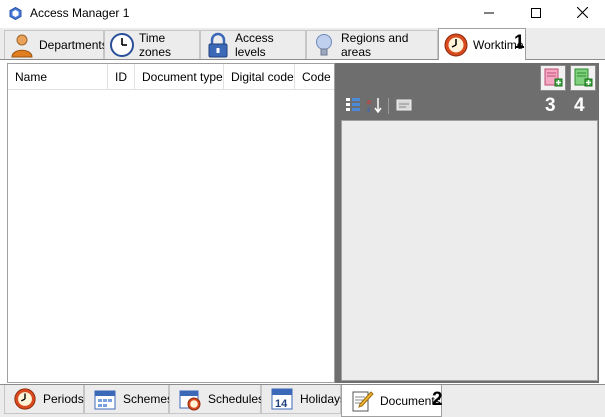  What do you see at coordinates (579, 105) in the screenshot?
I see `callout-marker-4: 4` at bounding box center [579, 105].